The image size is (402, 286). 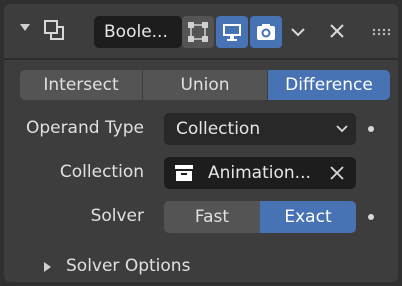 I want to click on solver-options-subpanel: Solver Options, so click(x=128, y=266).